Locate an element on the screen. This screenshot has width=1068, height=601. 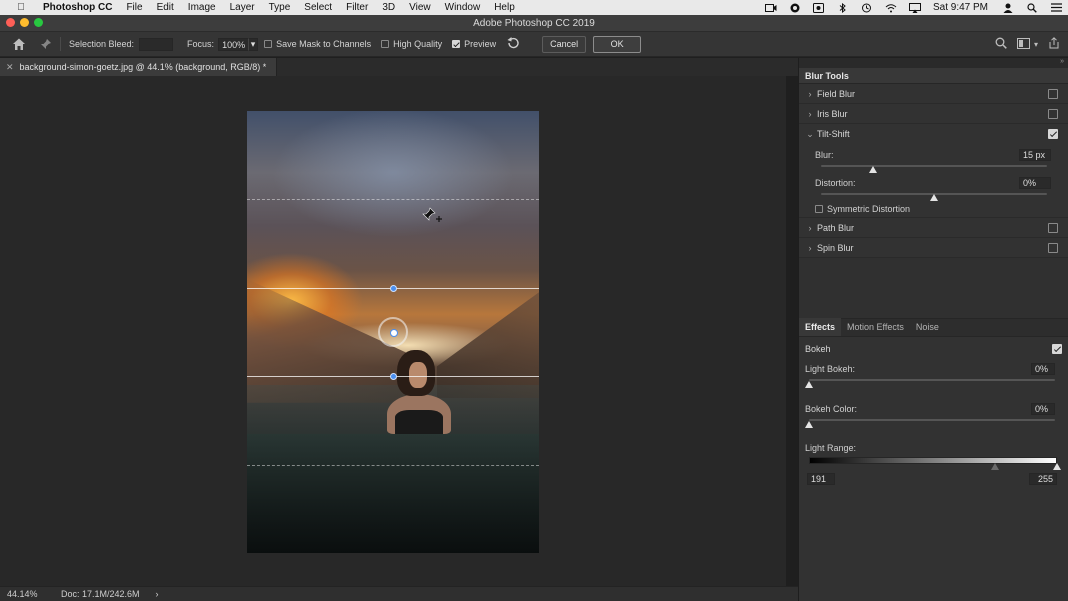
workspace-chevron-down-icon: ▾ is located at coordinates (1036, 44).